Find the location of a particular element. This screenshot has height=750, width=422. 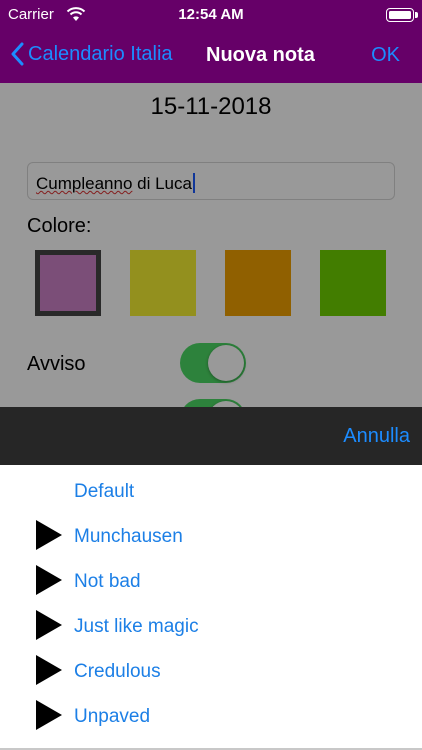

navigation-bar: Calendario Italia Nuova nota OK is located at coordinates (211, 56).